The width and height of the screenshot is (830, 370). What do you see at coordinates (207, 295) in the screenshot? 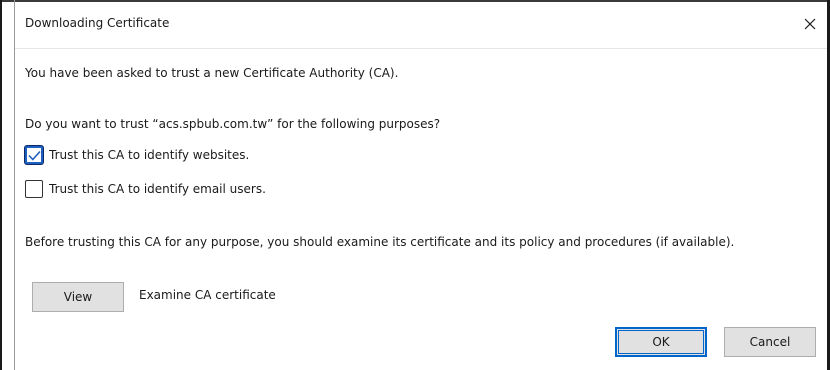
I see `view-description: Examine CA certificate` at bounding box center [207, 295].